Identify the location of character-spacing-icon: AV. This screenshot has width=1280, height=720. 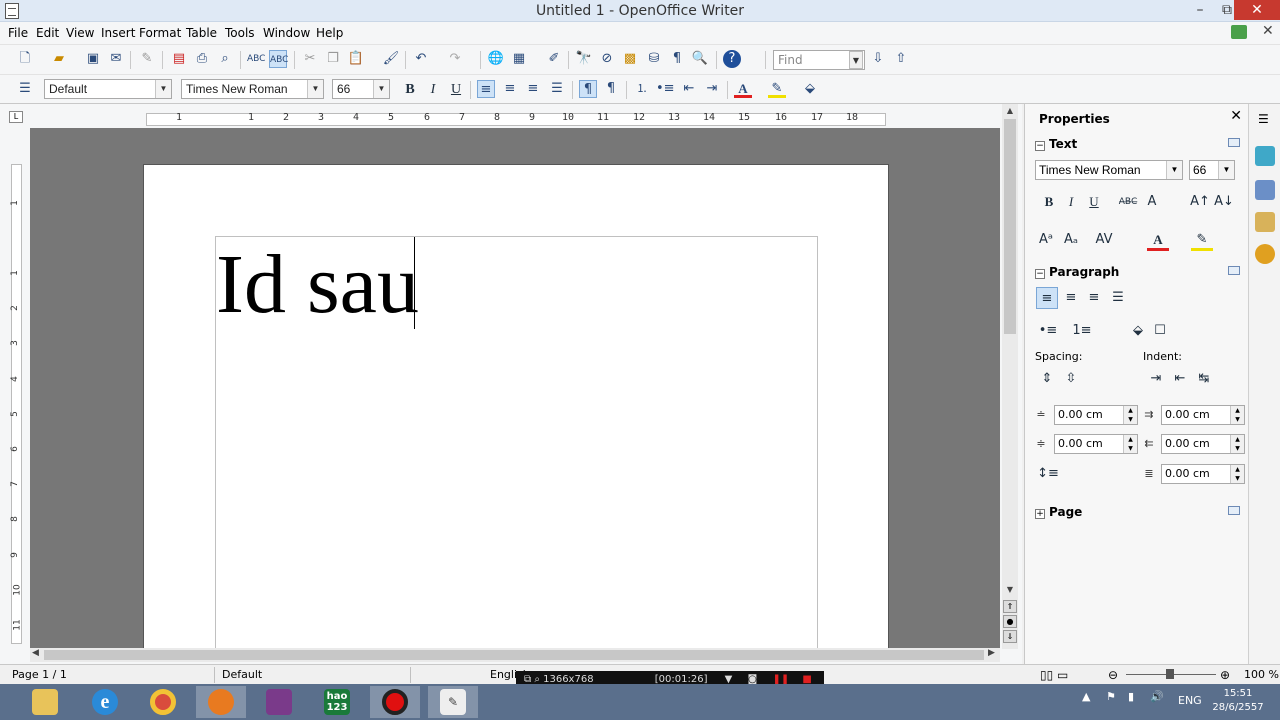
(1104, 240).